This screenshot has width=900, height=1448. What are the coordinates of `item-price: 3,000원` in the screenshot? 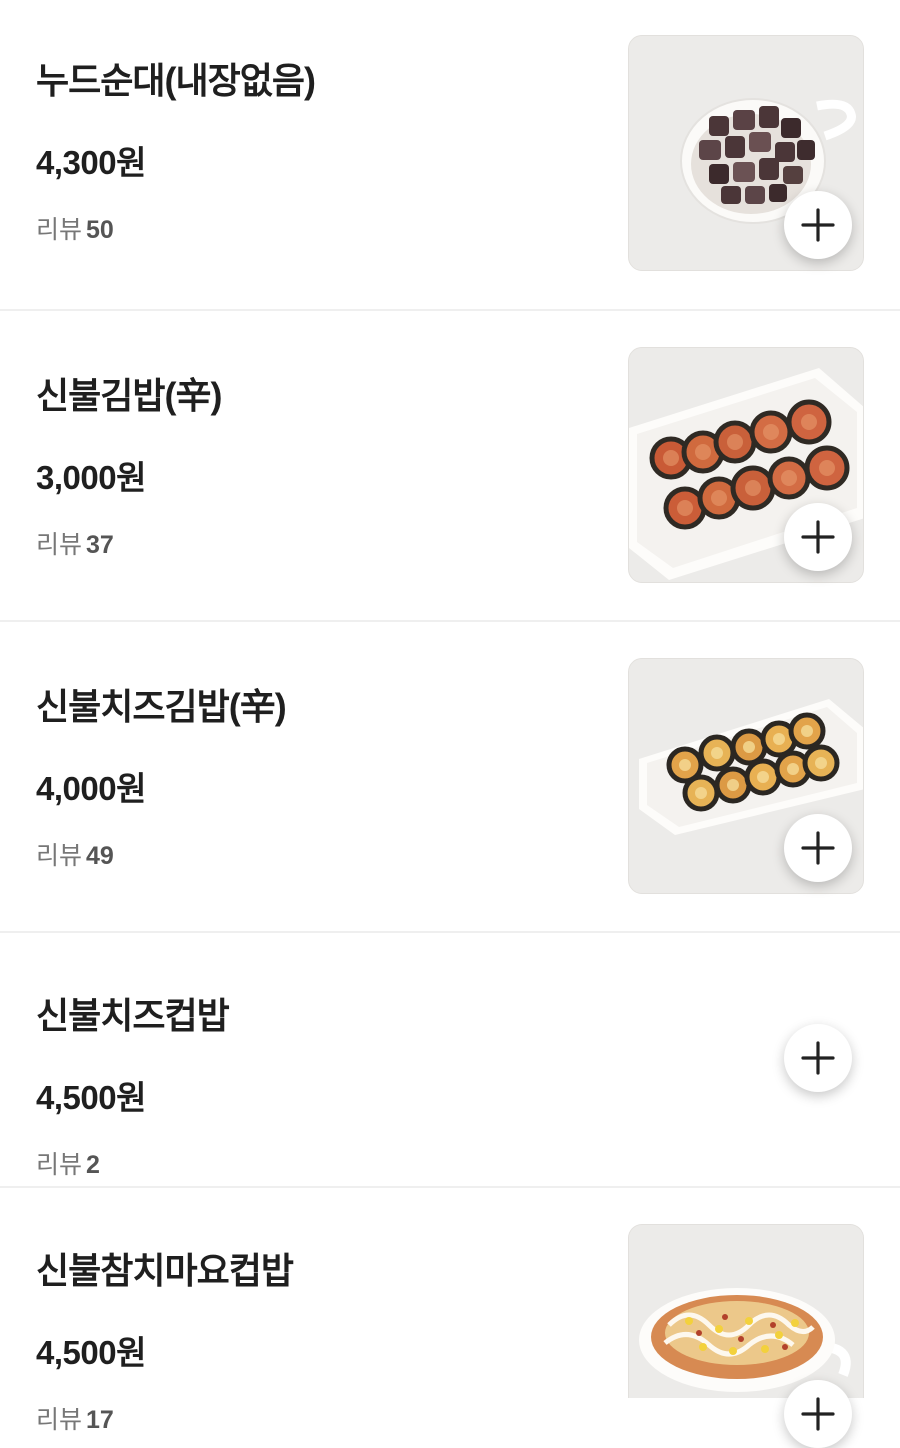 It's located at (91, 477).